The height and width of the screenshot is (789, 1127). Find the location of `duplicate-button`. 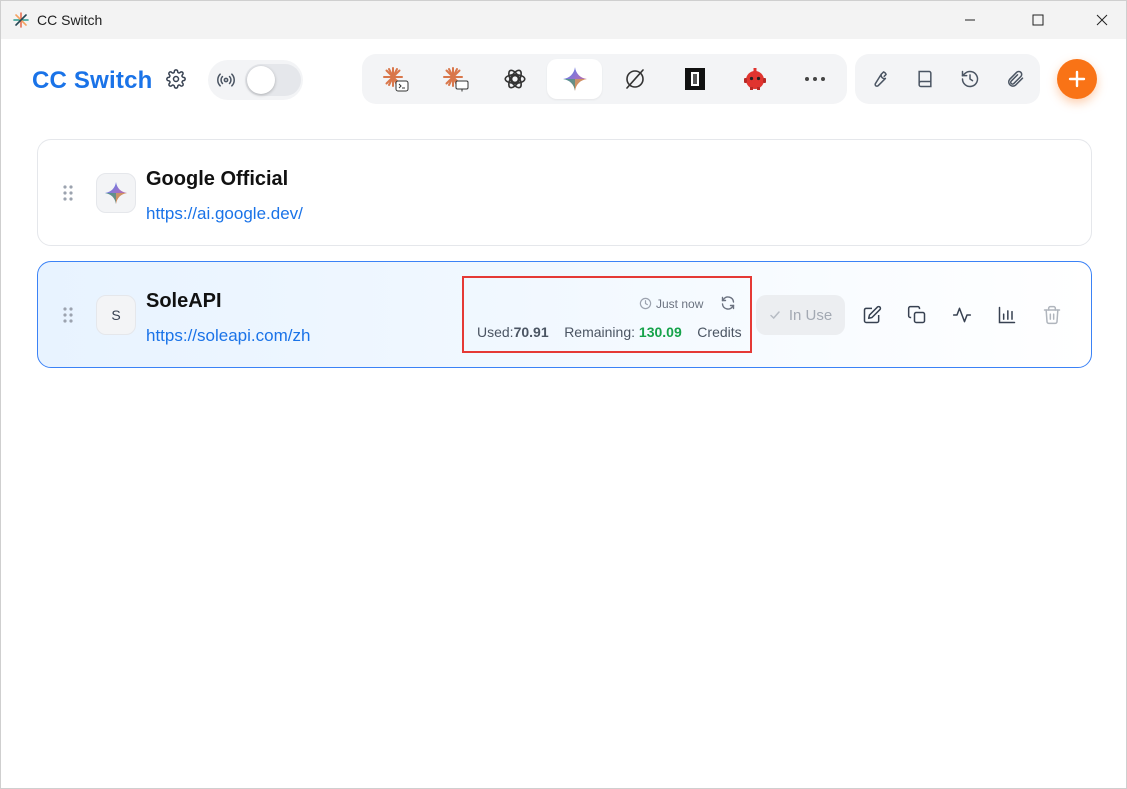

duplicate-button is located at coordinates (917, 315).